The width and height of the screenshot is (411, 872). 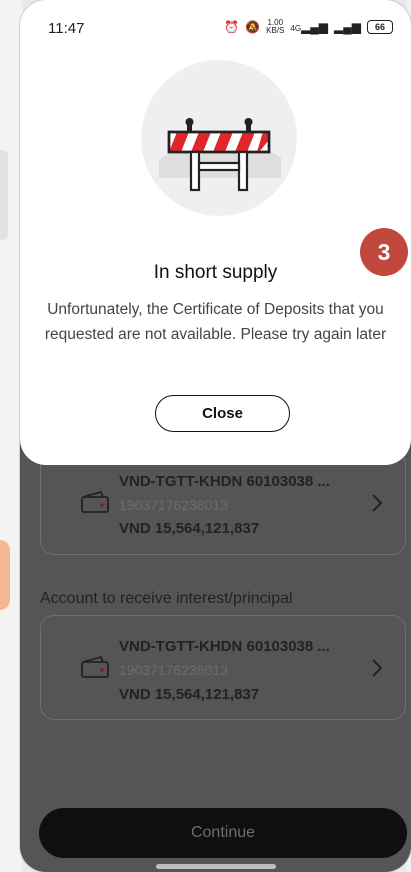 What do you see at coordinates (222, 413) in the screenshot?
I see `close-button: Close` at bounding box center [222, 413].